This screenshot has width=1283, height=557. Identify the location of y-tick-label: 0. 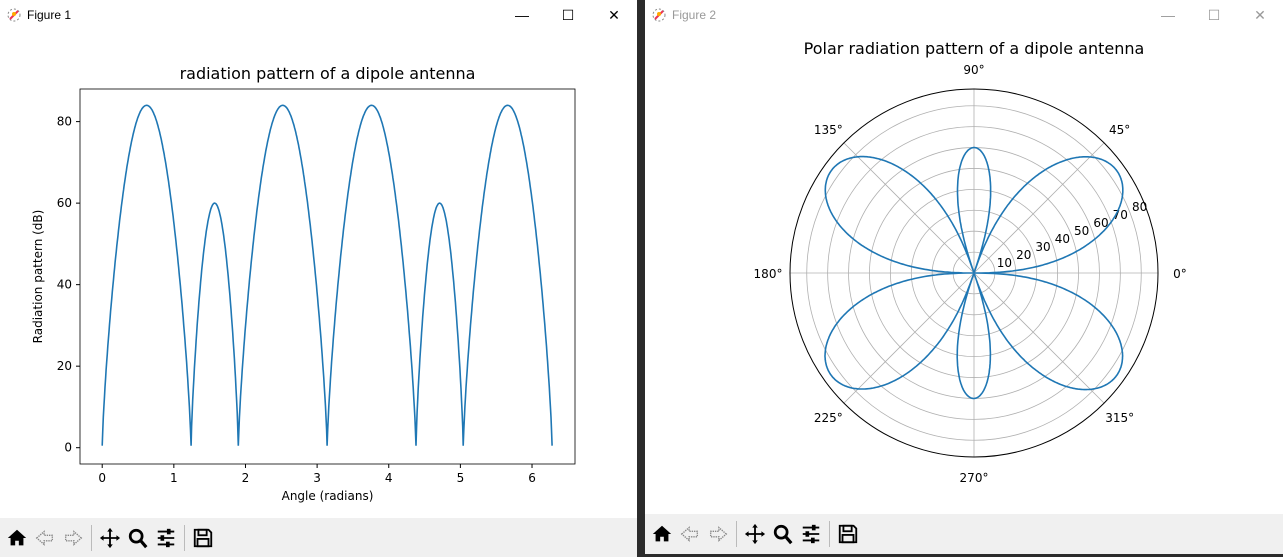
(68, 448).